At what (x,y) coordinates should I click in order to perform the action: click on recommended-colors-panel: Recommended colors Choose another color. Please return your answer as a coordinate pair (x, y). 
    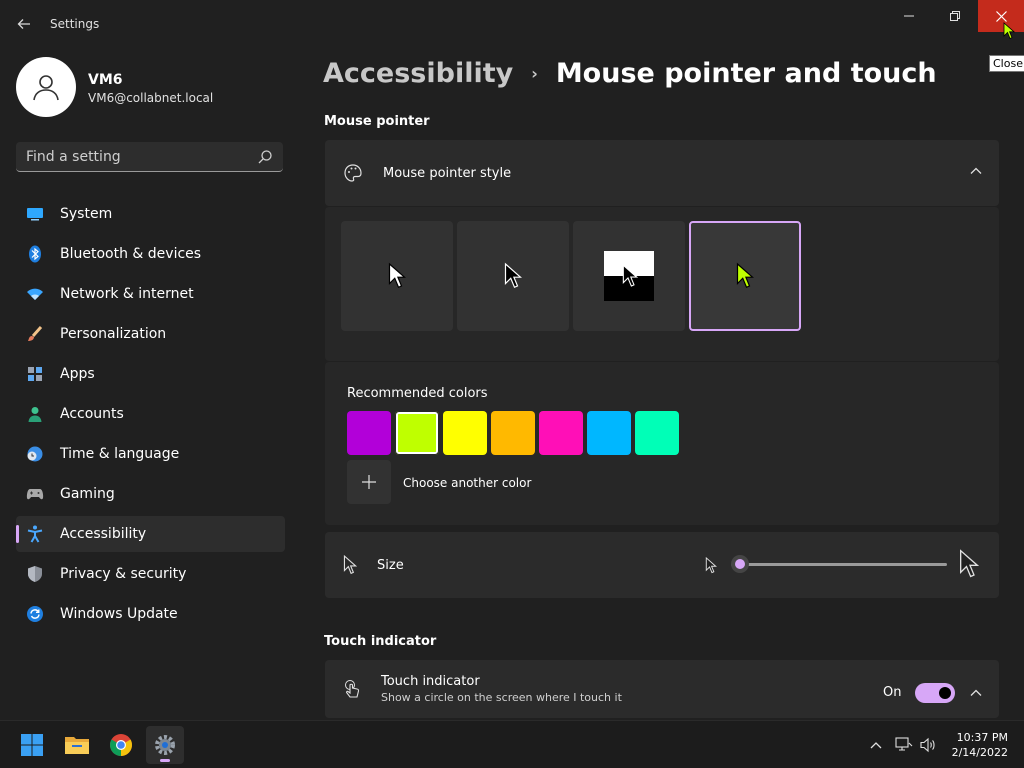
    Looking at the image, I should click on (662, 443).